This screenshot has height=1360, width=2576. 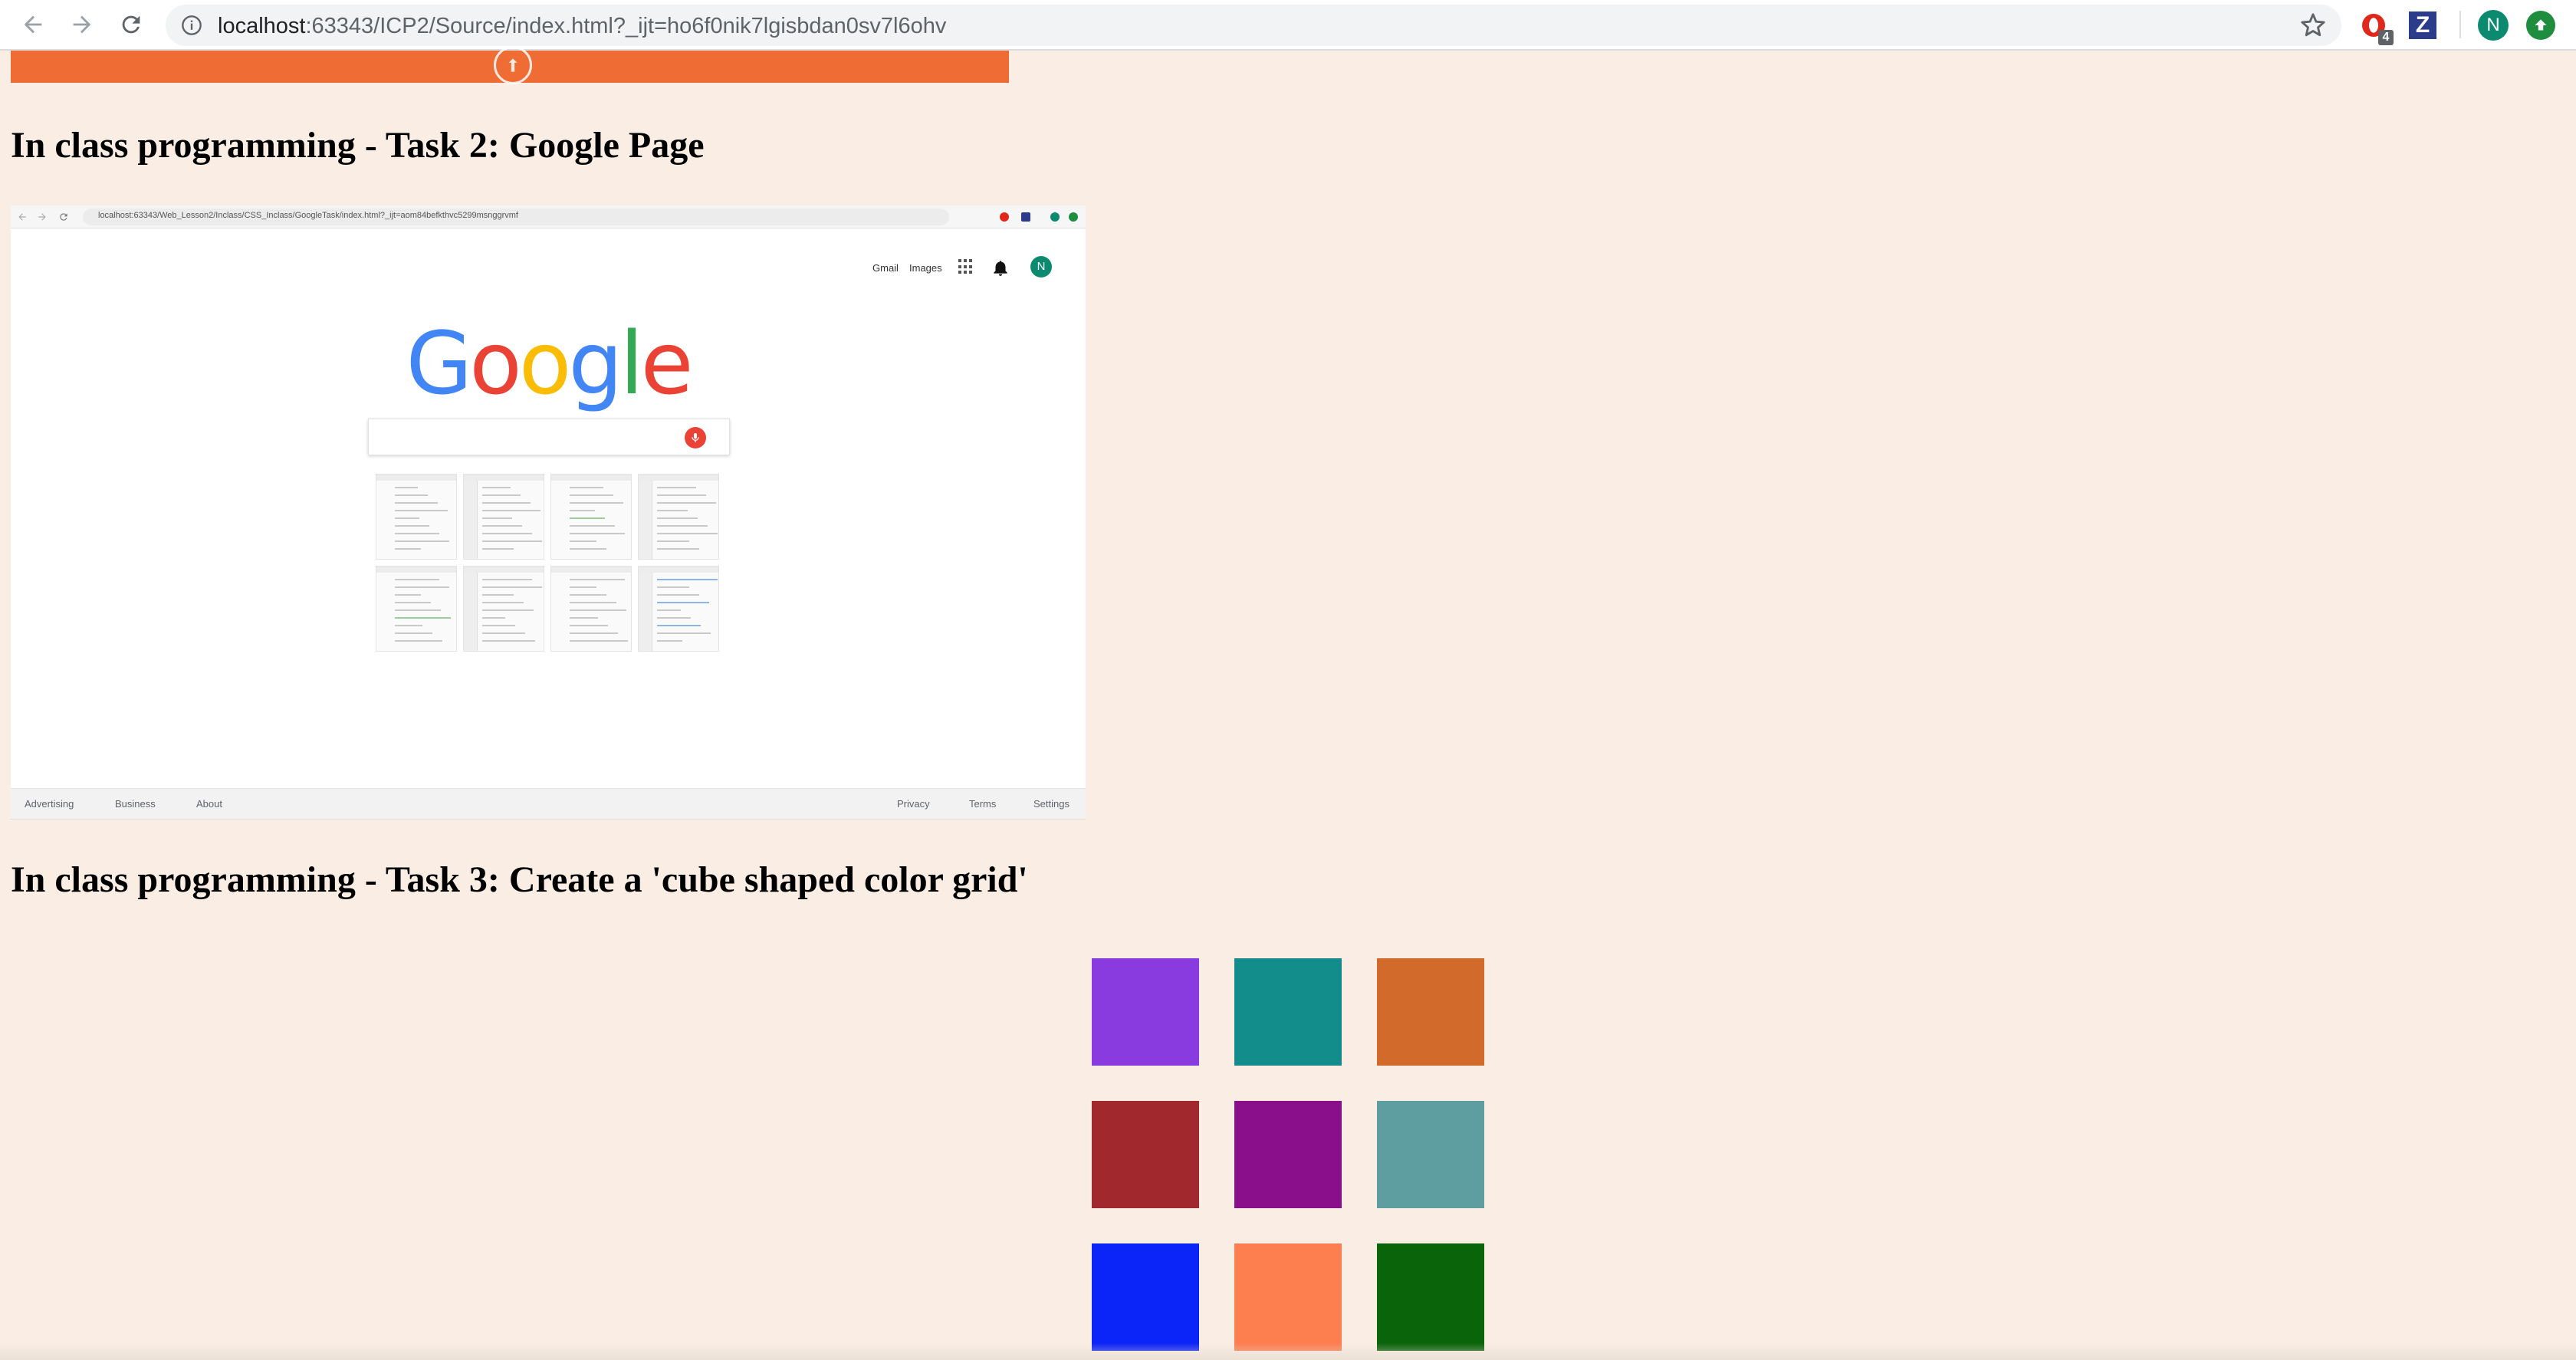 What do you see at coordinates (913, 804) in the screenshot?
I see `footer-privacy-link: Privacy` at bounding box center [913, 804].